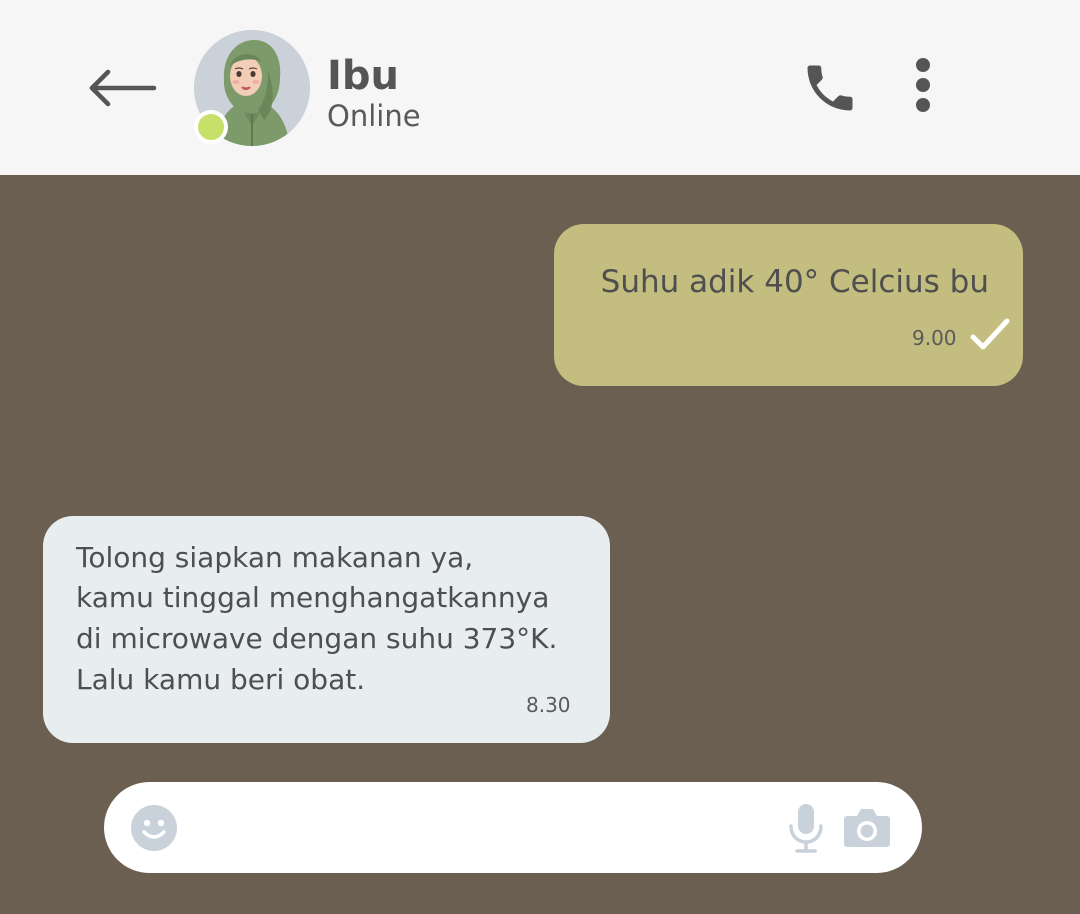  What do you see at coordinates (313, 597) in the screenshot?
I see `incoming-message-line: kamu tinggal menghangatkannya` at bounding box center [313, 597].